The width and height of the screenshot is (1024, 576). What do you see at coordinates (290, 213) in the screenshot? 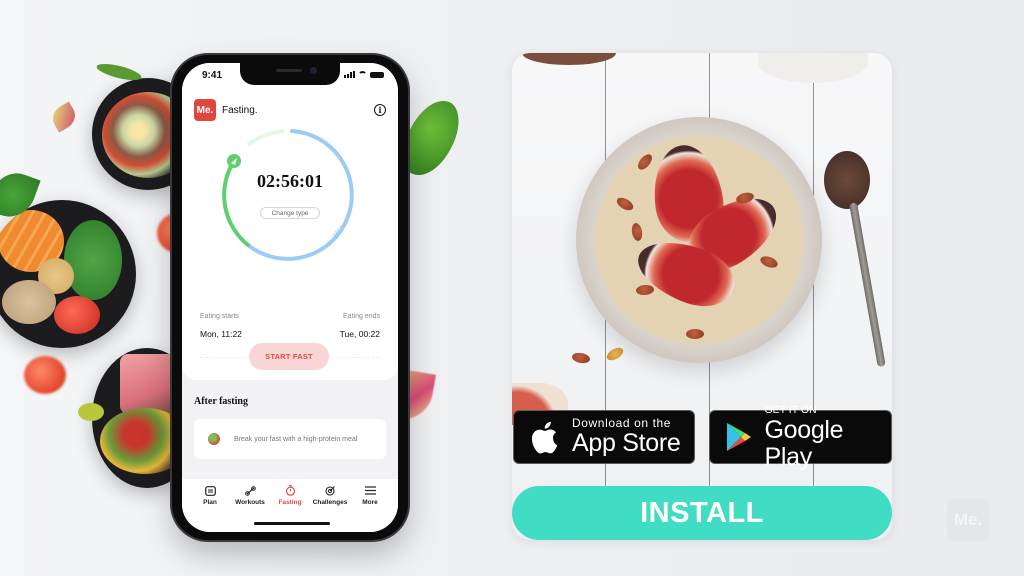
I see `change-type-button: Change type` at bounding box center [290, 213].